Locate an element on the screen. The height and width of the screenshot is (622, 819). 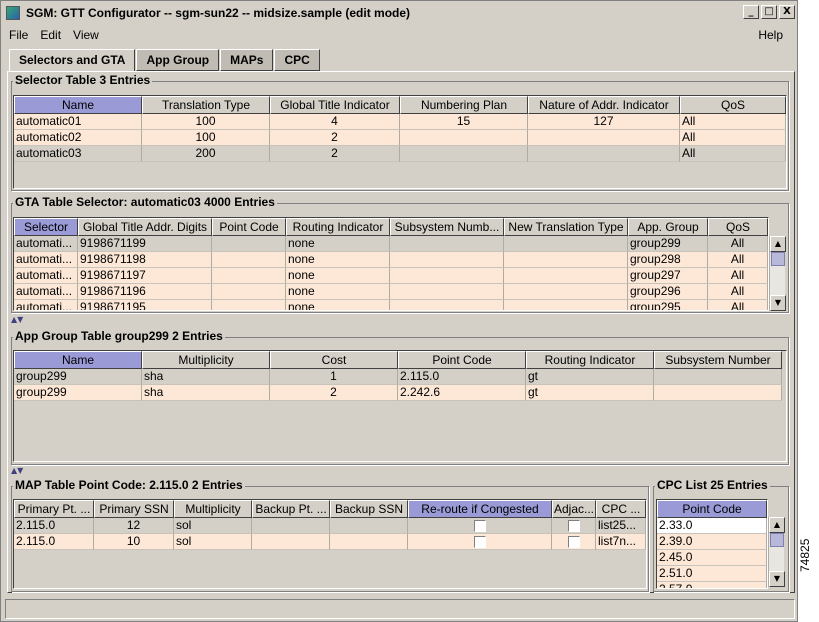
table-row: automati... 9198671197 none group297 All is located at coordinates (391, 276).